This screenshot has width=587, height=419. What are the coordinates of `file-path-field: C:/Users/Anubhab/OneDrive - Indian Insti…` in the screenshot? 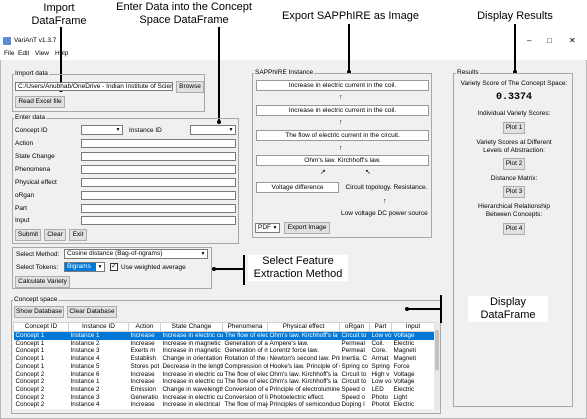 It's located at (94, 86).